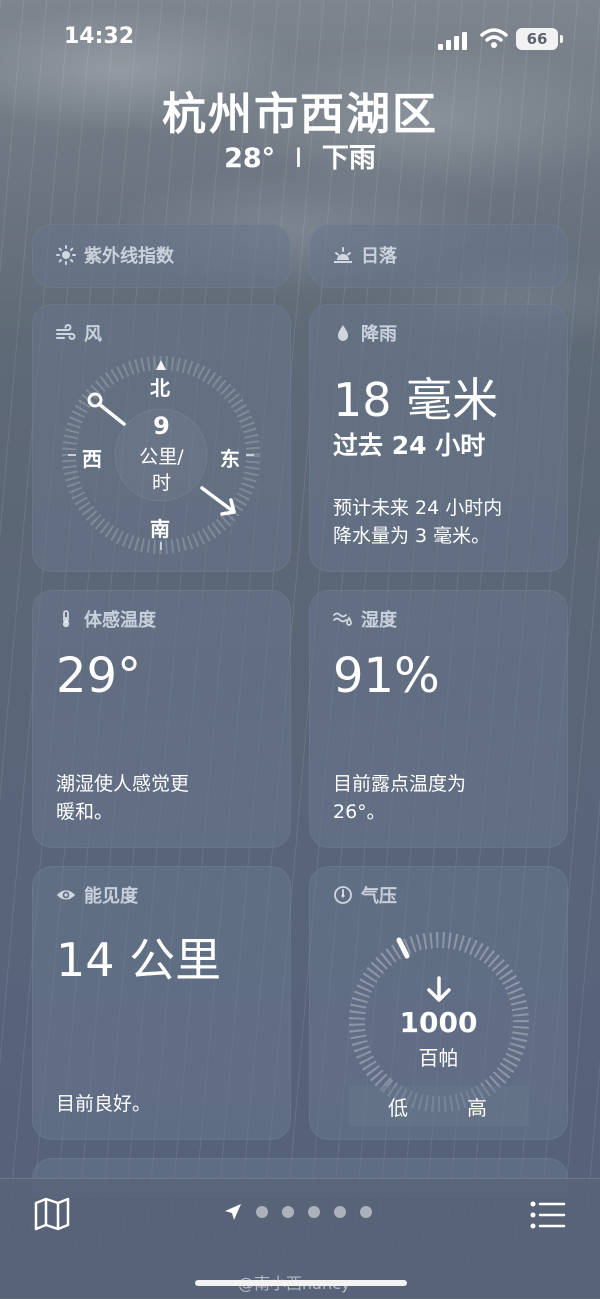 The width and height of the screenshot is (600, 1299). Describe the element at coordinates (233, 1212) in the screenshot. I see `location-arrow-icon` at that location.